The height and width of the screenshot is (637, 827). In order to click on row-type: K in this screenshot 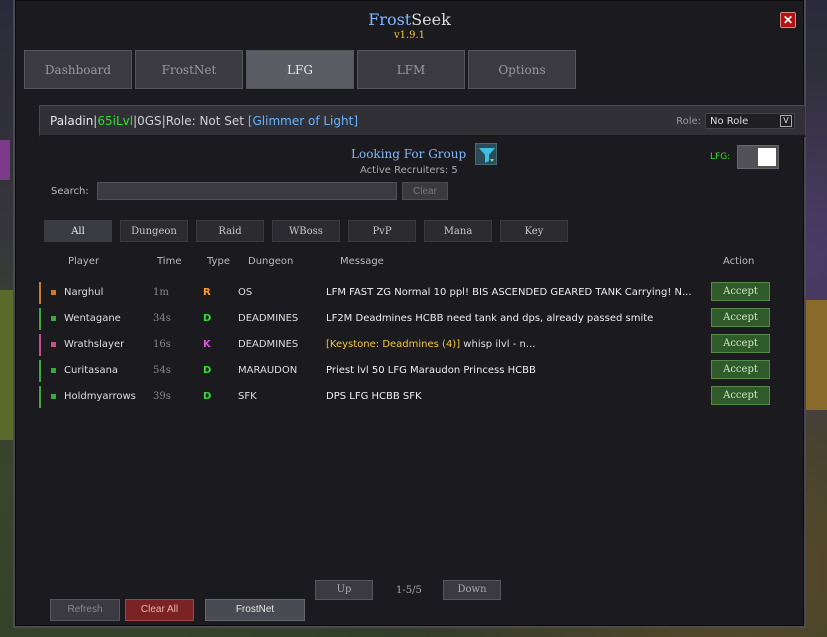, I will do `click(207, 344)`.